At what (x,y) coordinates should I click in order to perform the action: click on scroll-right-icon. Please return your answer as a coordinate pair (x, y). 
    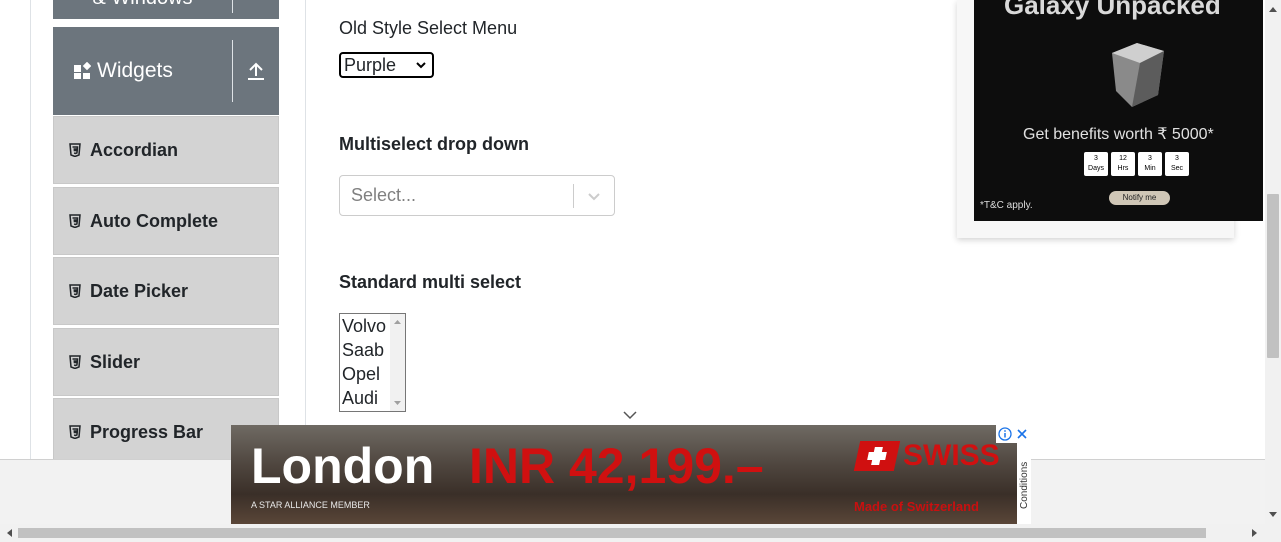
    Looking at the image, I should click on (1255, 533).